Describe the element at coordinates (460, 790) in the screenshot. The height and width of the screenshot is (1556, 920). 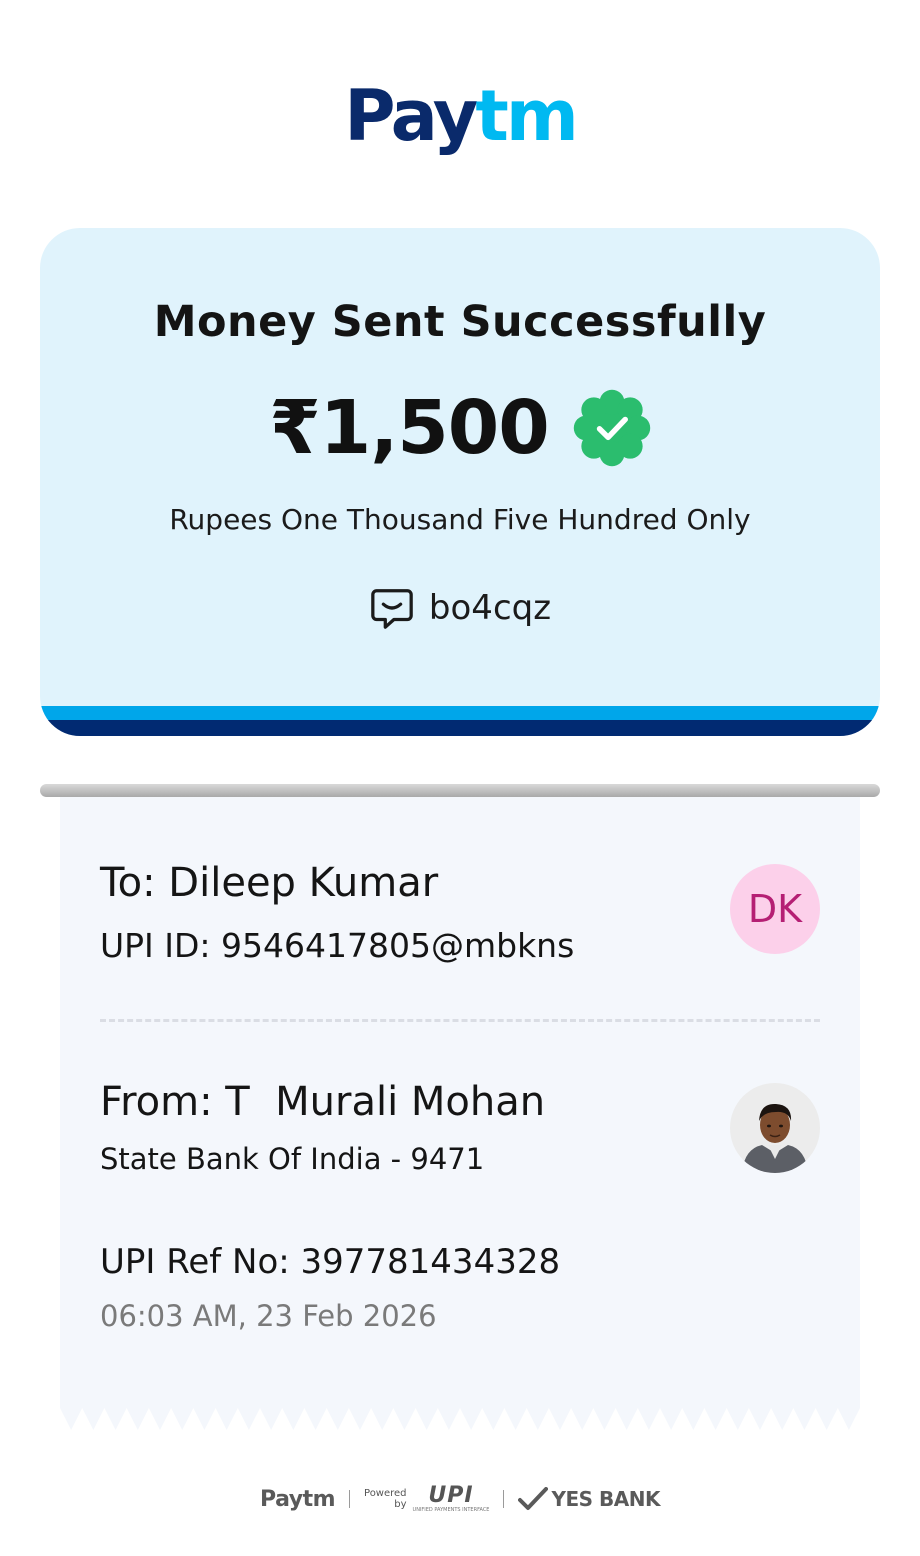
I see `receipt-rail` at that location.